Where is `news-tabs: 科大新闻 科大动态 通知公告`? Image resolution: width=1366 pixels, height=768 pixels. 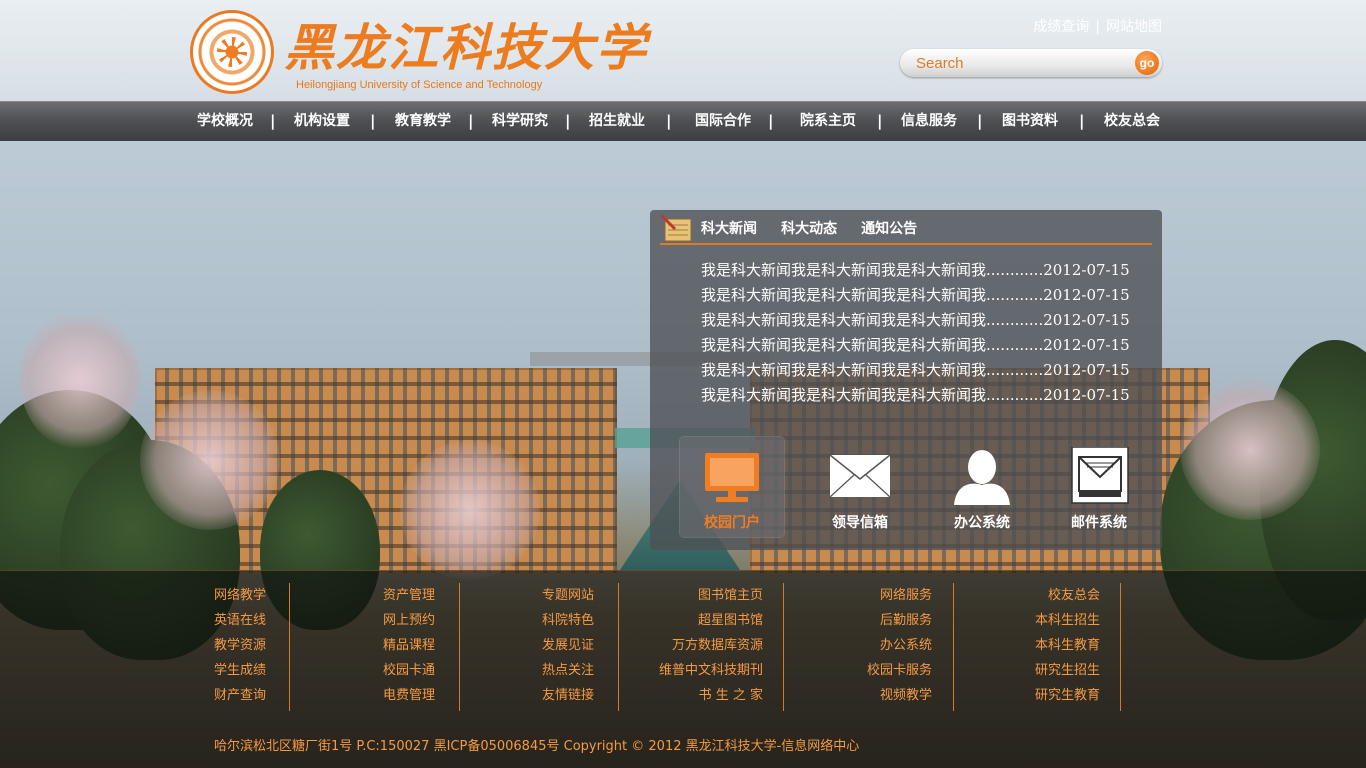 news-tabs: 科大新闻 科大动态 通知公告 is located at coordinates (818, 228).